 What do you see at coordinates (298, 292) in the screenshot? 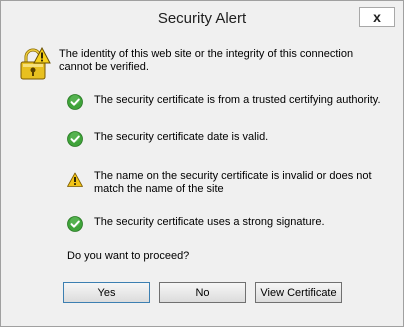
I see `view-certificate-button: View Certificate` at bounding box center [298, 292].